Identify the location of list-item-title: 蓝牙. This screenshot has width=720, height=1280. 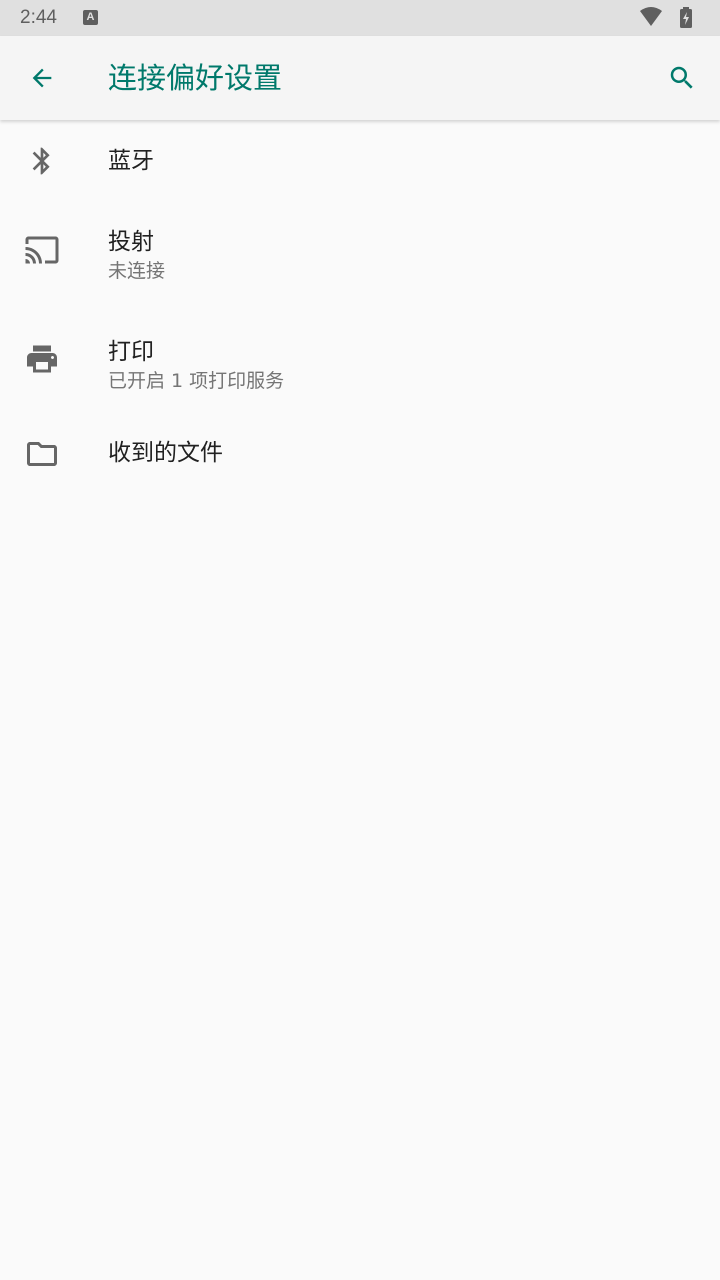
(131, 161).